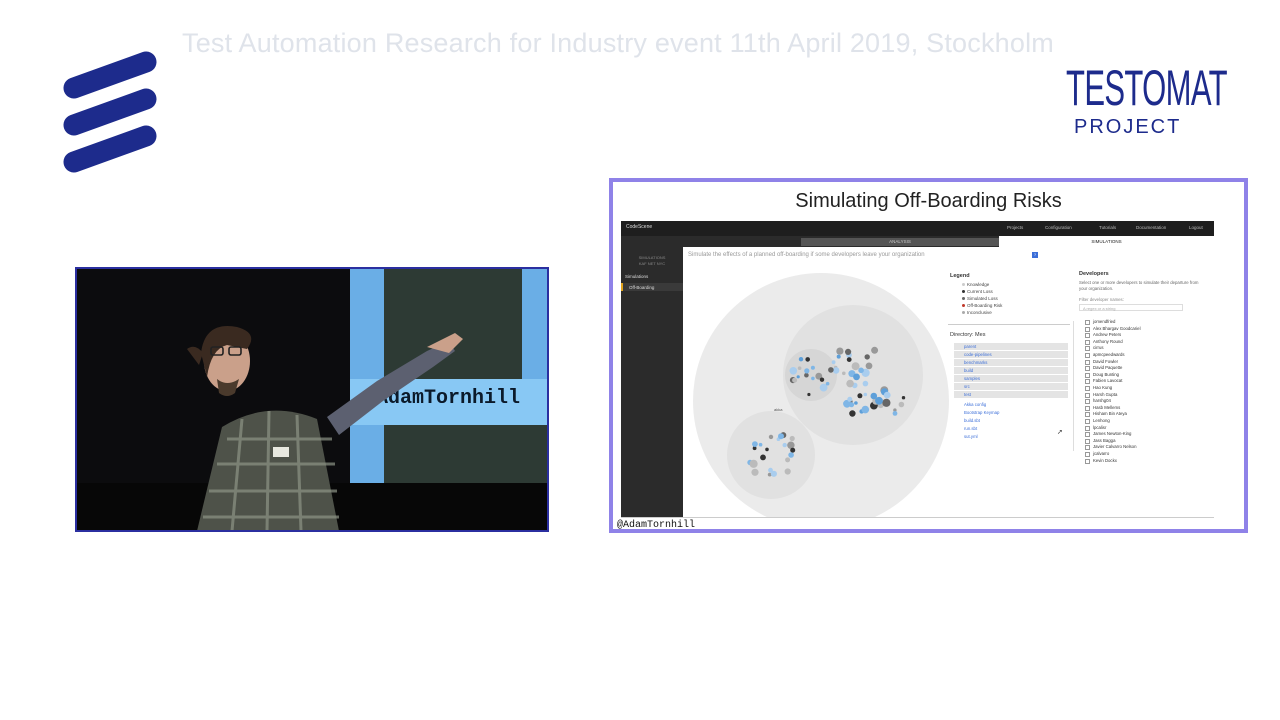  What do you see at coordinates (1073, 386) in the screenshot?
I see `divider` at bounding box center [1073, 386].